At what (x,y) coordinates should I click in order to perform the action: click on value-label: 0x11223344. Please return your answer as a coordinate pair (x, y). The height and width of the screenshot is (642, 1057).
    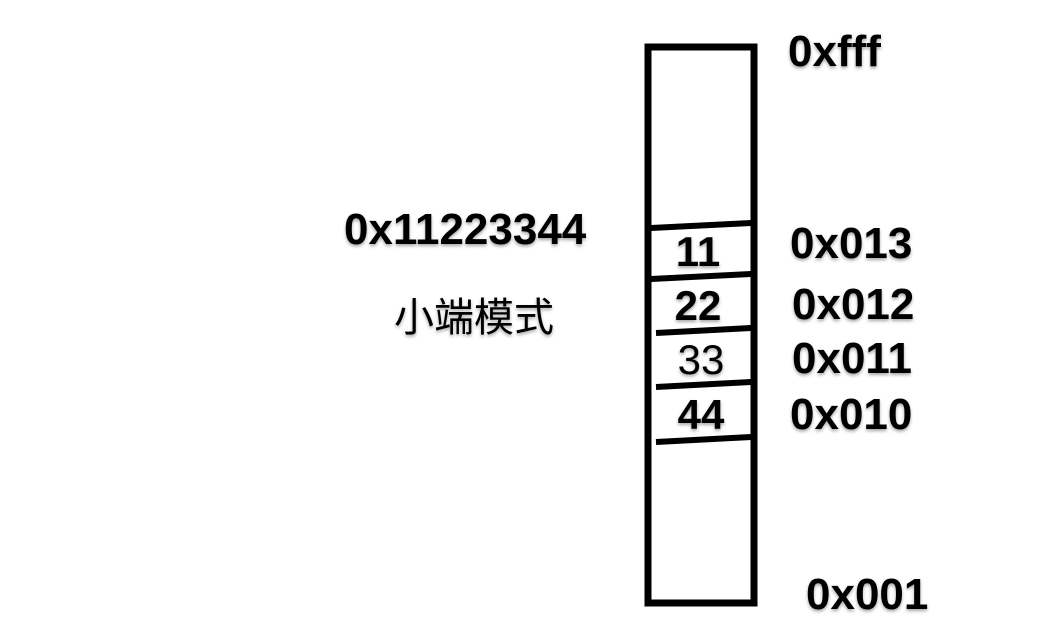
    Looking at the image, I should click on (465, 229).